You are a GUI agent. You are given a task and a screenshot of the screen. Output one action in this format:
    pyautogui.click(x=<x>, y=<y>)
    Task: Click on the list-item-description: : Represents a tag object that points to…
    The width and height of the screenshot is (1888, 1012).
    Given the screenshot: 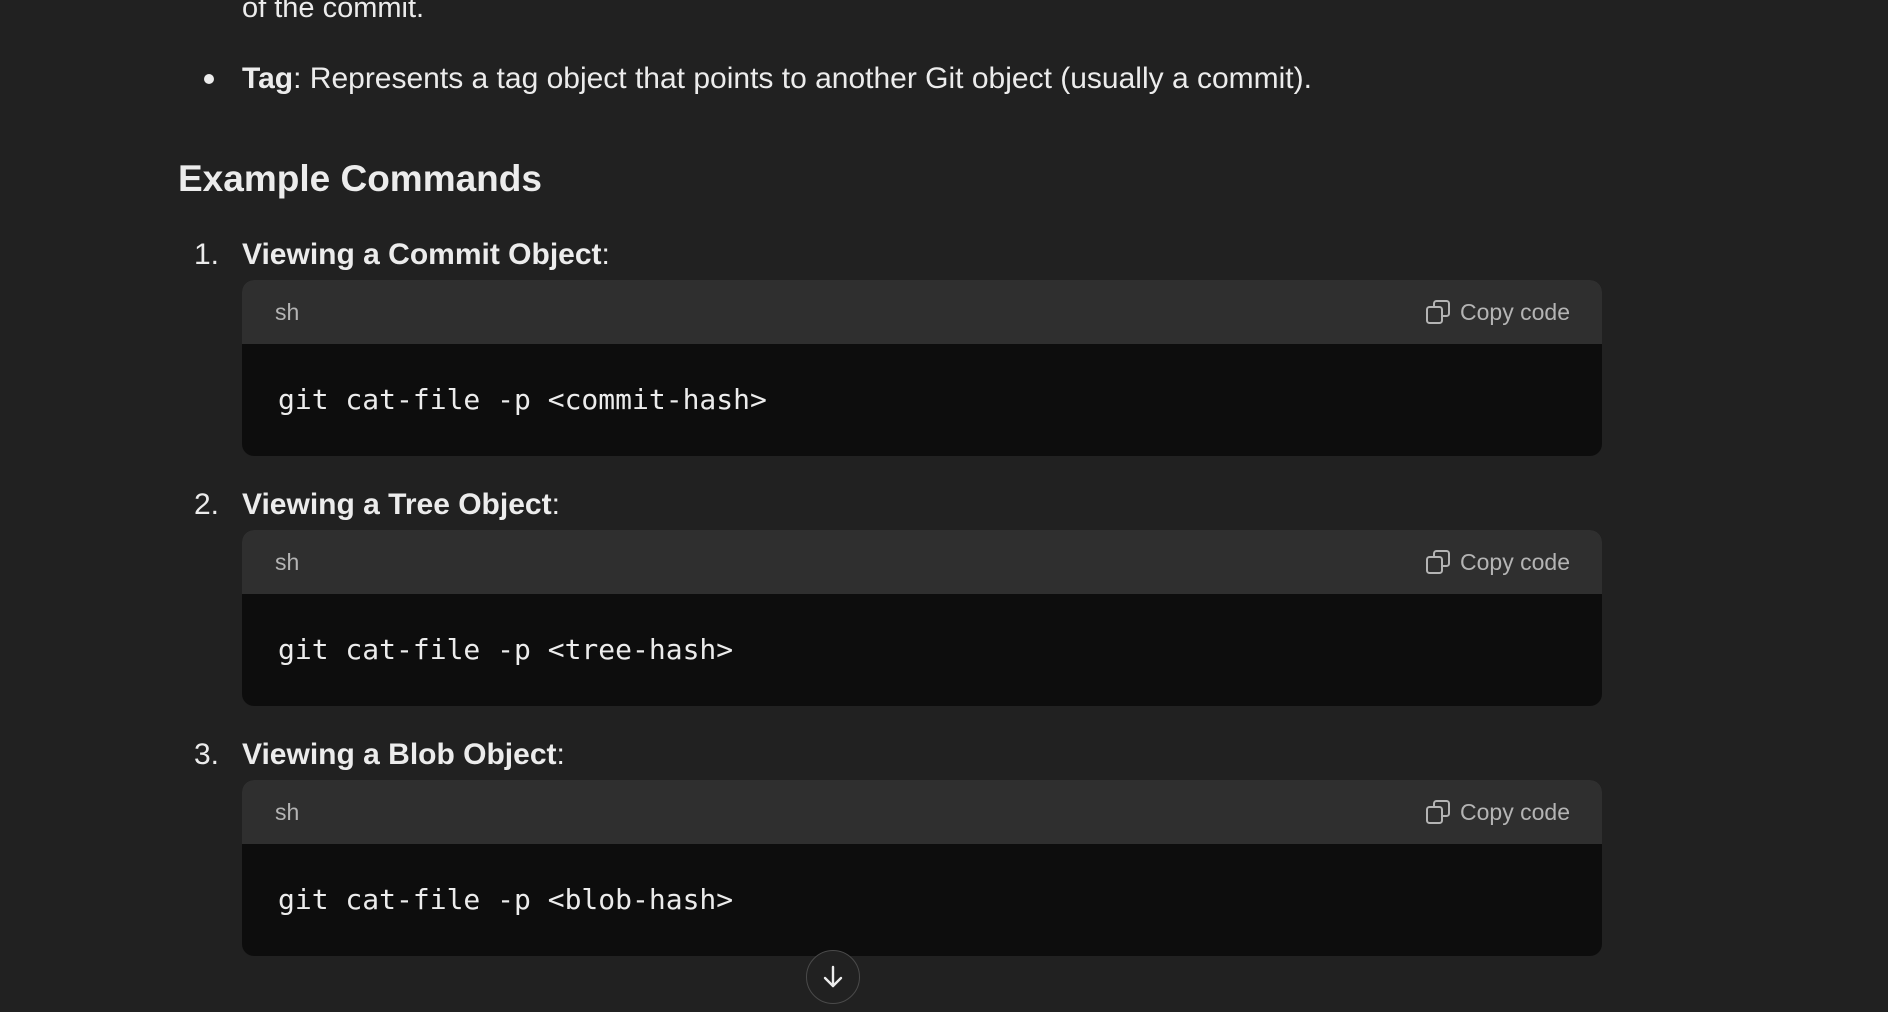 What is the action you would take?
    pyautogui.click(x=802, y=78)
    